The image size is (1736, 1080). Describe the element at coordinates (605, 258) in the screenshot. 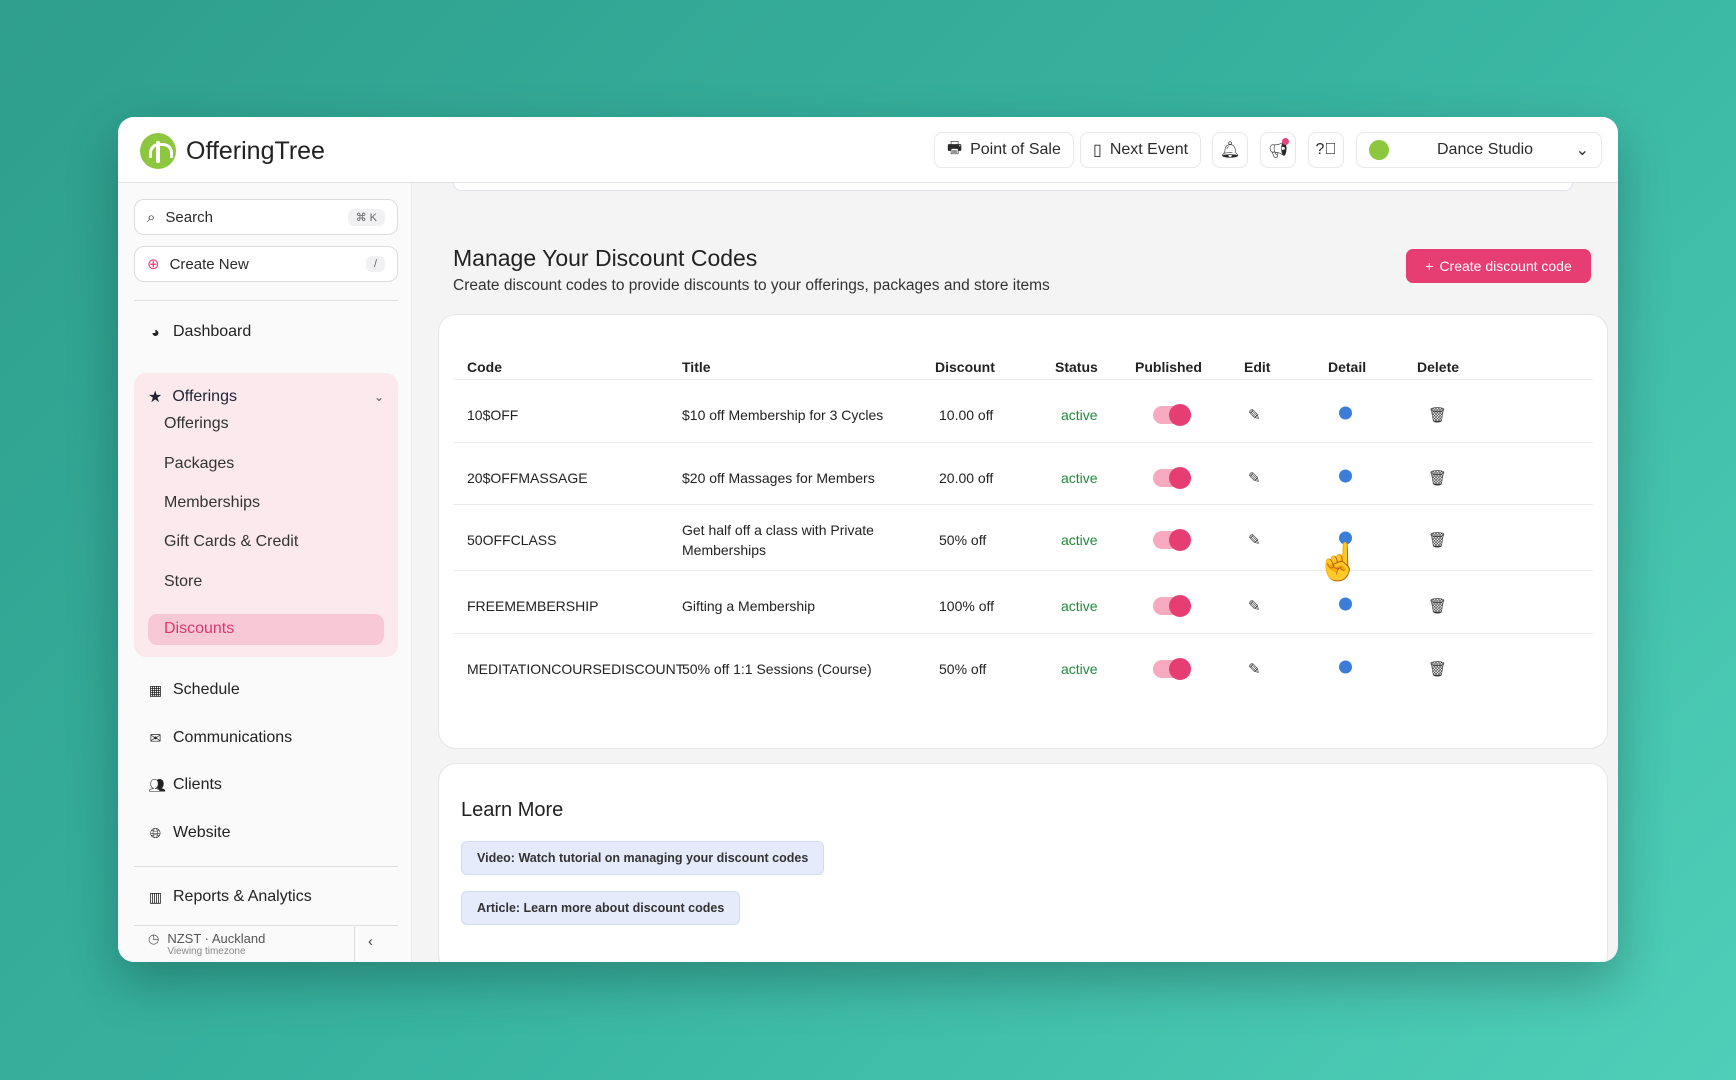

I see `page-title: Manage Your Discount Codes` at that location.